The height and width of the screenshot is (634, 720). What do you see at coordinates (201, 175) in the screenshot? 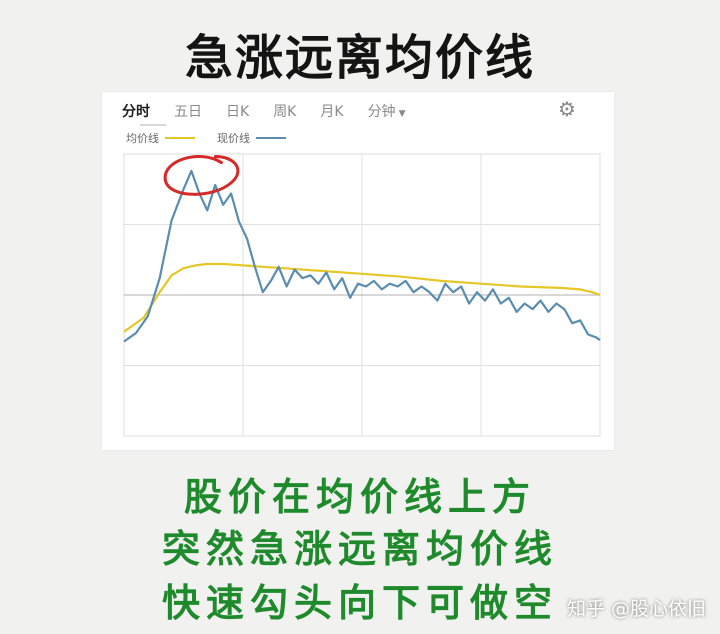
I see `peak-highlight-circle` at bounding box center [201, 175].